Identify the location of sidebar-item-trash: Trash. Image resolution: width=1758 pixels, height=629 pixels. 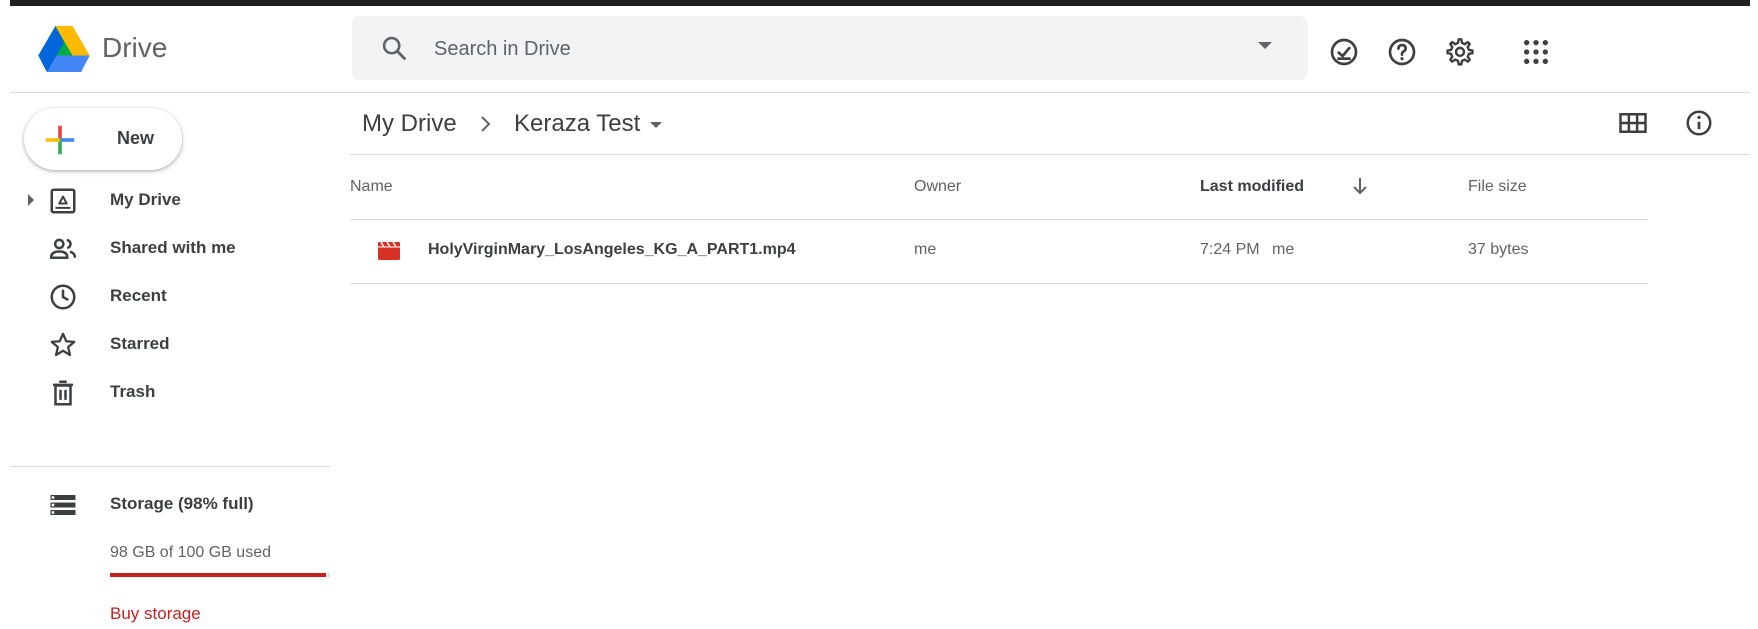
(175, 392).